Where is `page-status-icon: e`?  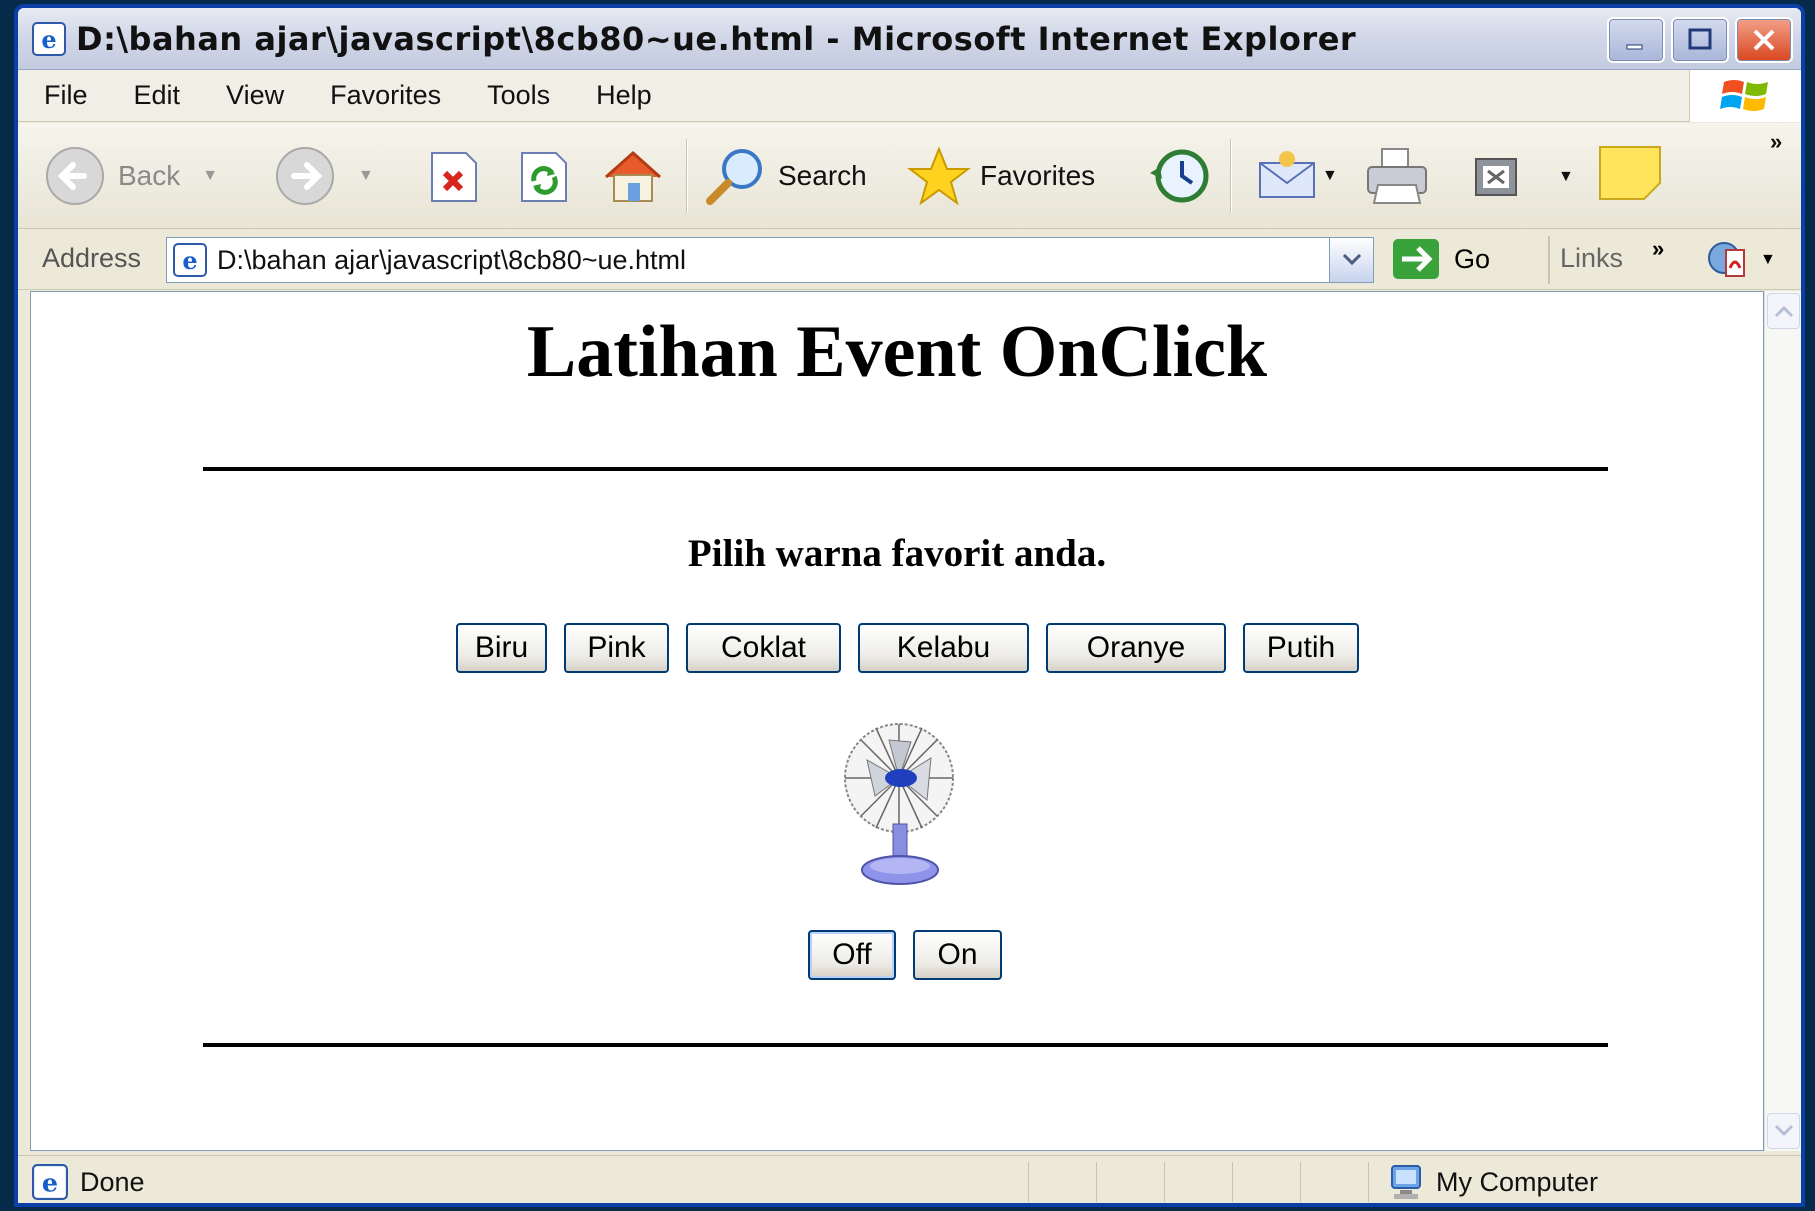
page-status-icon: e is located at coordinates (50, 1182).